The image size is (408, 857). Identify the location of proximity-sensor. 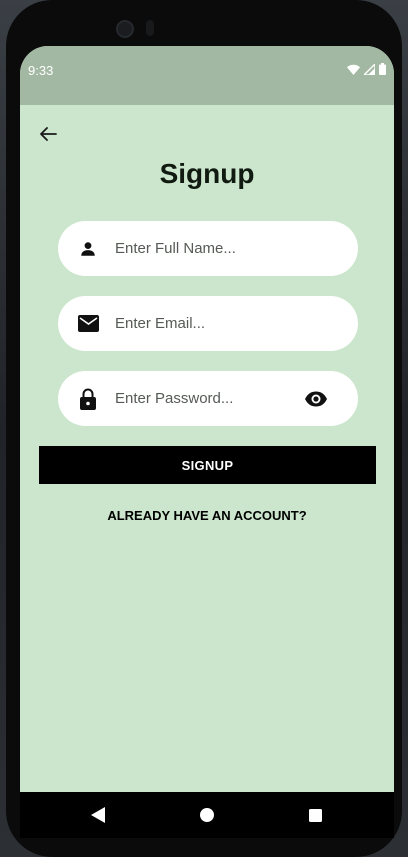
(150, 28).